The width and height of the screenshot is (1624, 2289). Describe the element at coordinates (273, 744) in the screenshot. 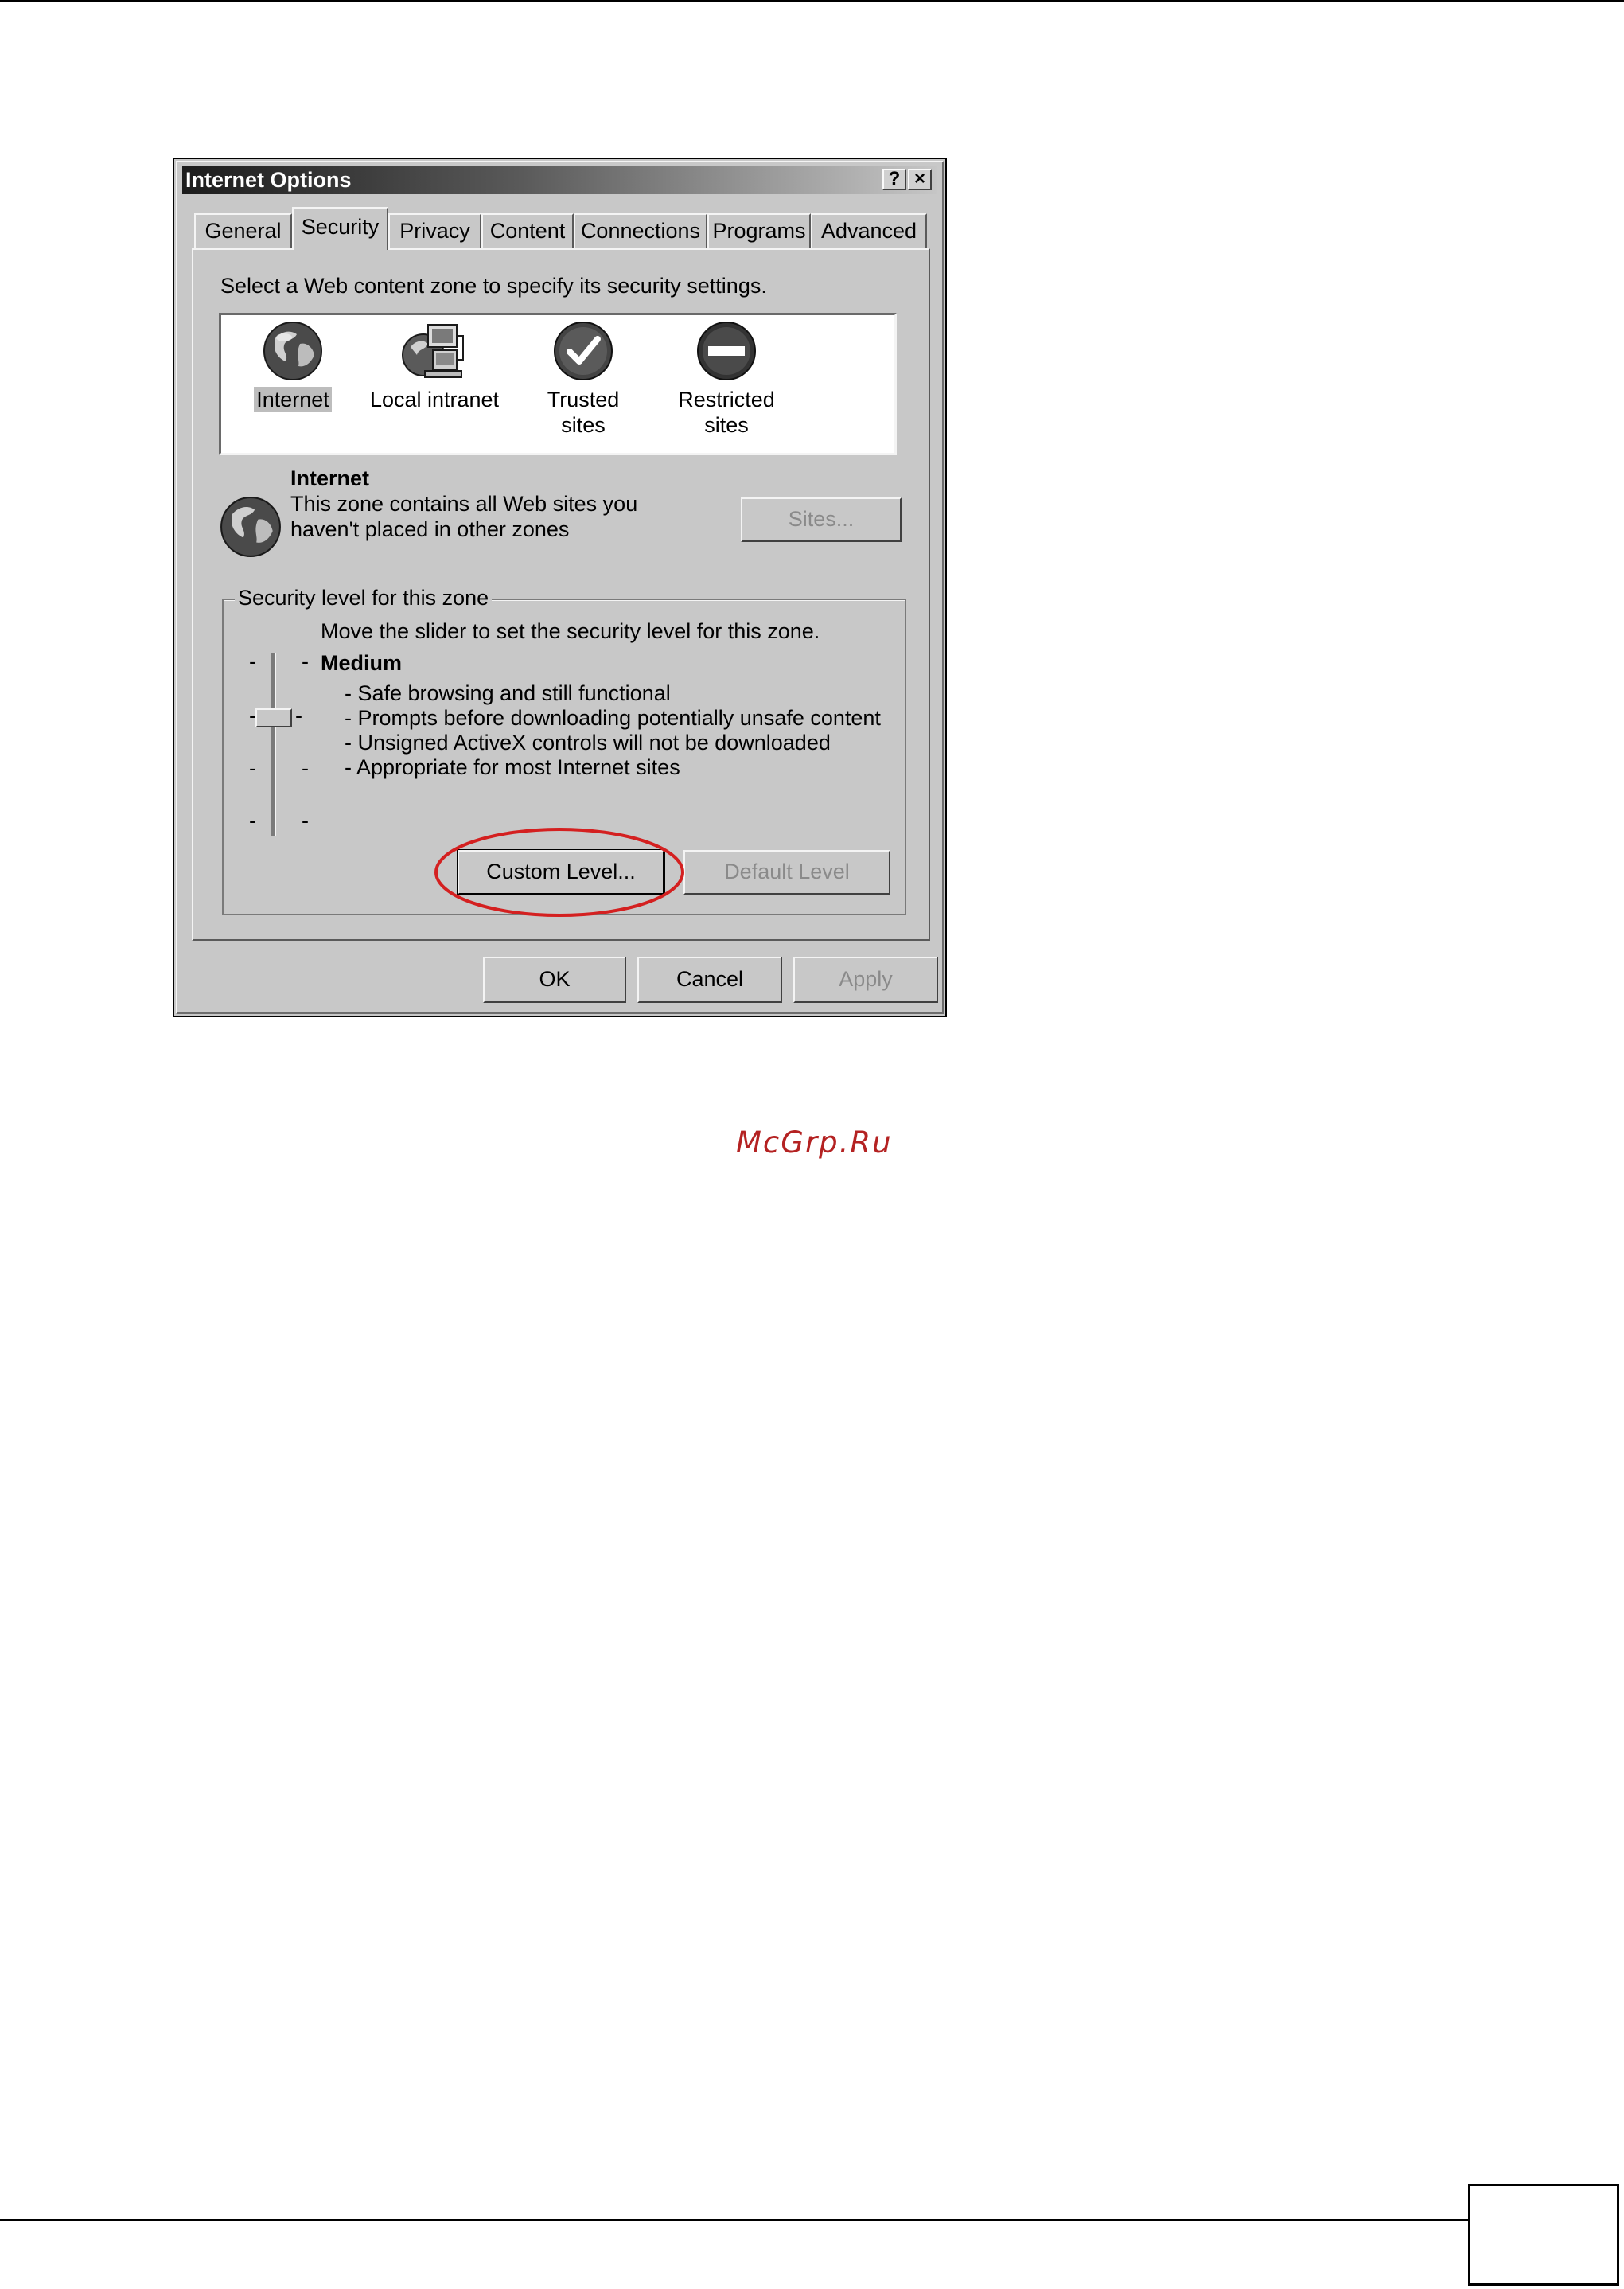

I see `security-slider-track` at that location.